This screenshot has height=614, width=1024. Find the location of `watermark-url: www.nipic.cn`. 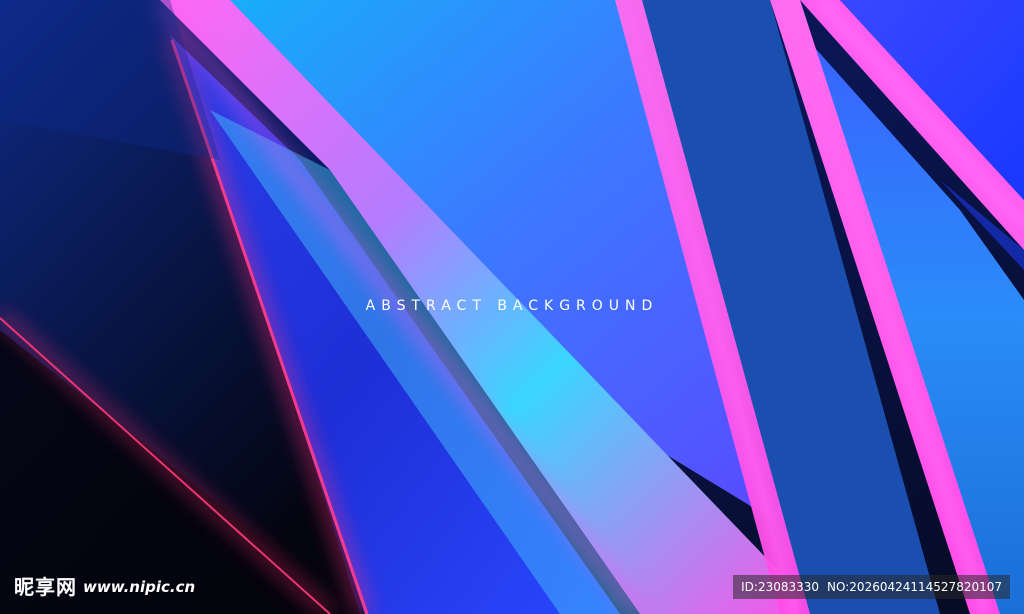

watermark-url: www.nipic.cn is located at coordinates (139, 587).